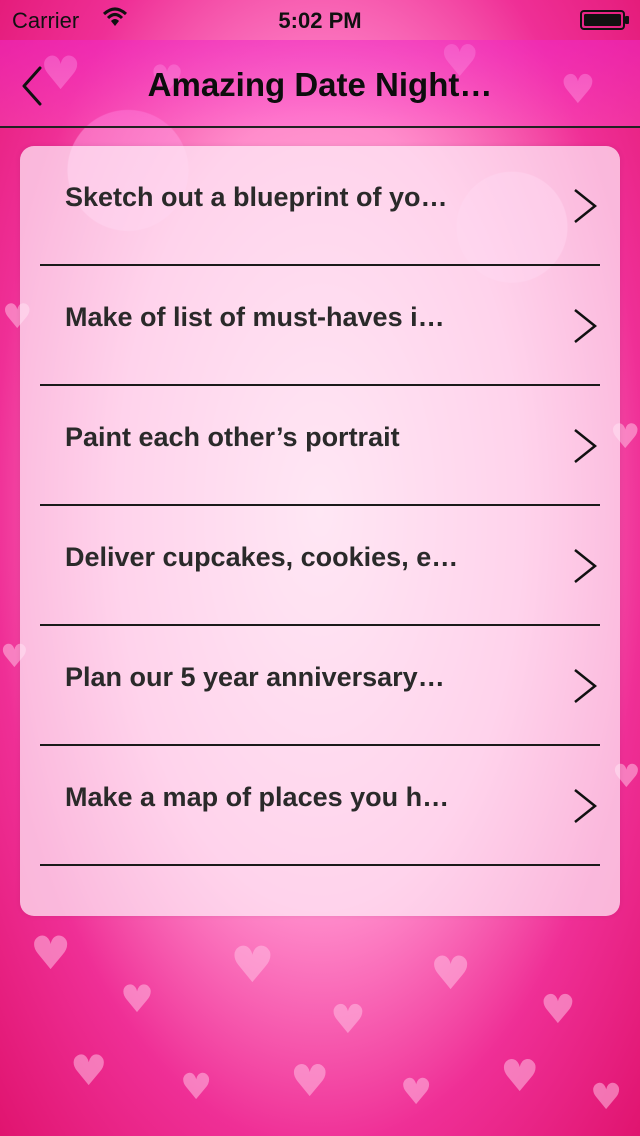 The image size is (640, 1136). Describe the element at coordinates (32, 84) in the screenshot. I see `back-chevron-icon` at that location.